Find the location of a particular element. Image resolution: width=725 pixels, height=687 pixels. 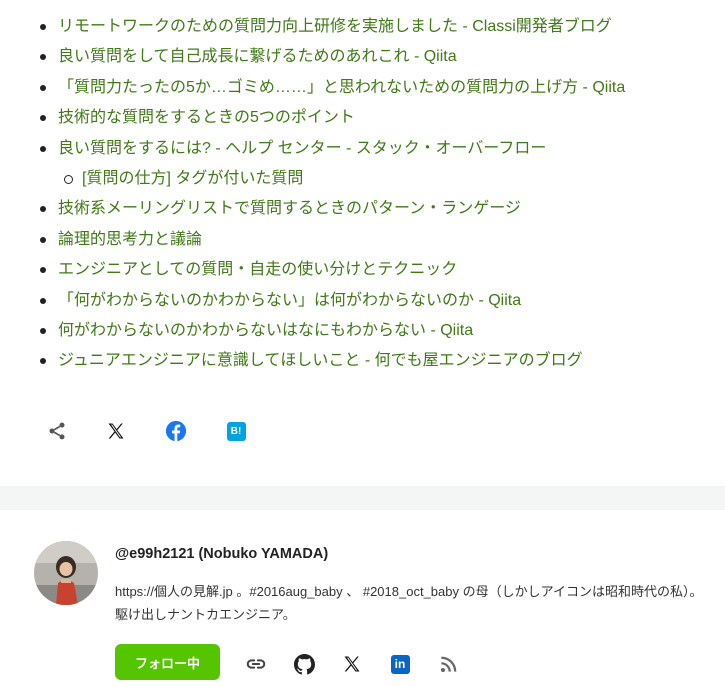

list-item: 「何がわからないのかわからない」は何がわからないのか - Qiita is located at coordinates (332, 301).